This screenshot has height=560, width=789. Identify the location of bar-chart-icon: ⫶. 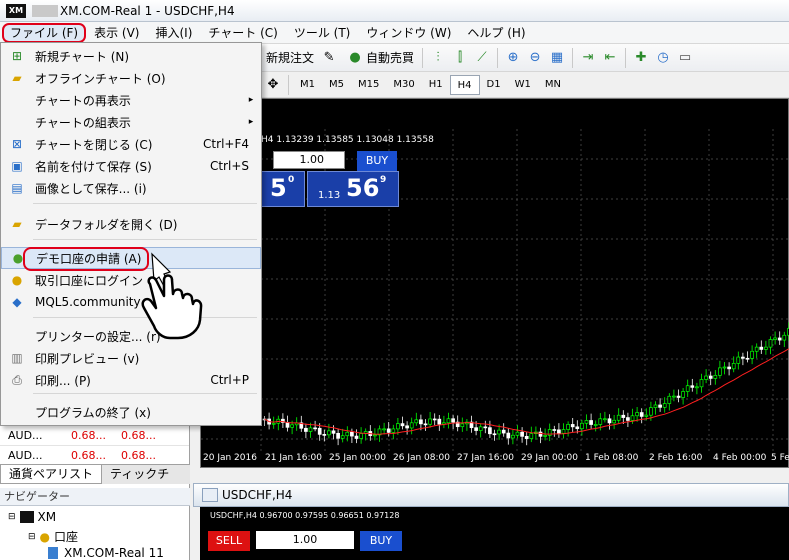
(438, 58).